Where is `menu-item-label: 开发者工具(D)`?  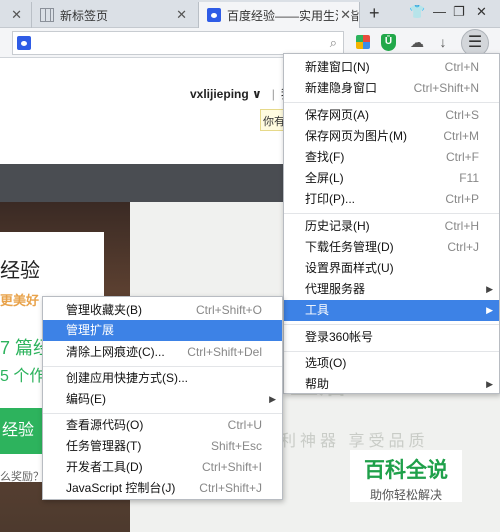 menu-item-label: 开发者工具(D) is located at coordinates (104, 467).